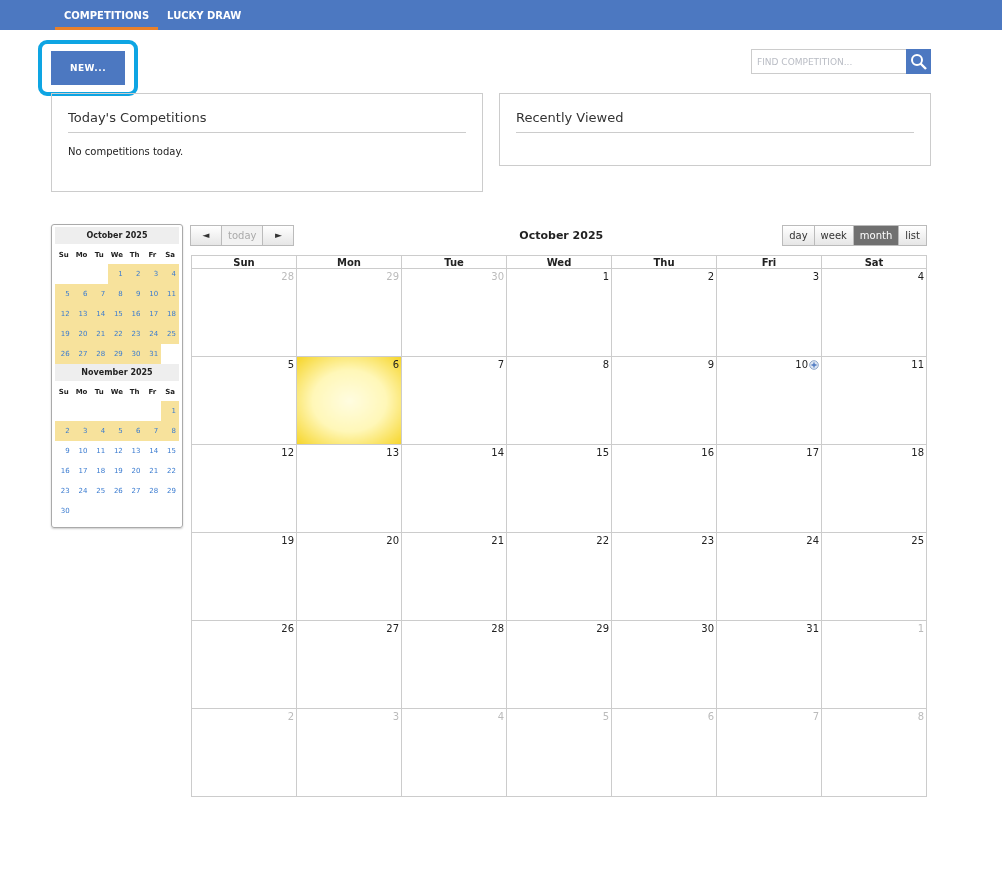 The image size is (1002, 888). Describe the element at coordinates (769, 576) in the screenshot. I see `day-cell: 24` at that location.